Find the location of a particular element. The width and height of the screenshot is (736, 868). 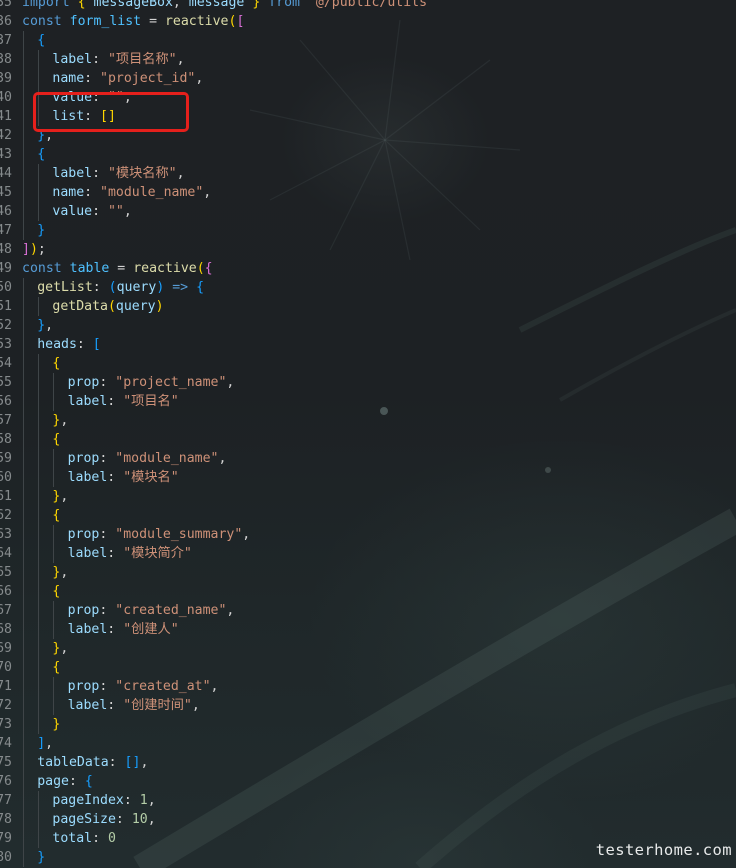

code-line: 48]); is located at coordinates (368, 249).